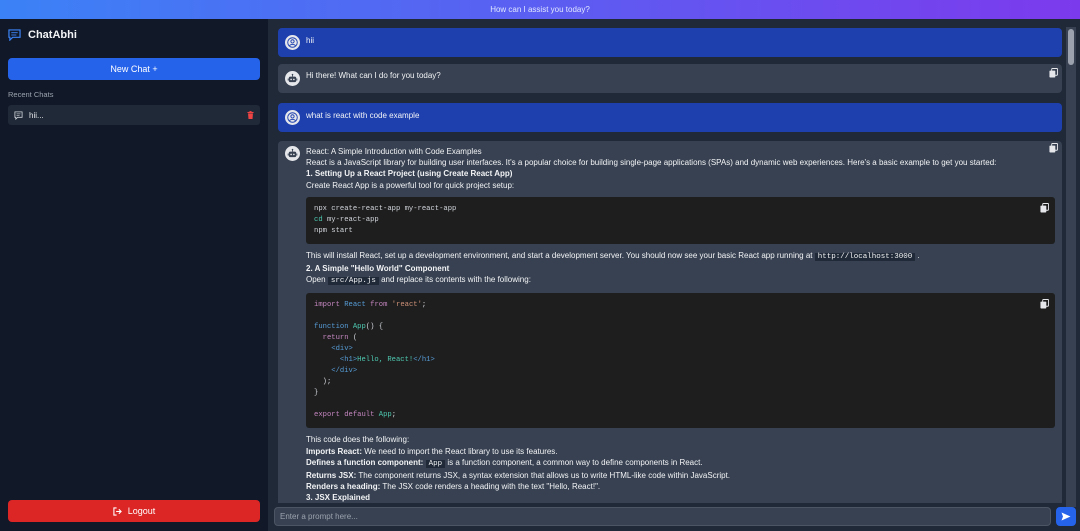 The height and width of the screenshot is (531, 1080). I want to click on paragraph: This code does the following:, so click(358, 440).